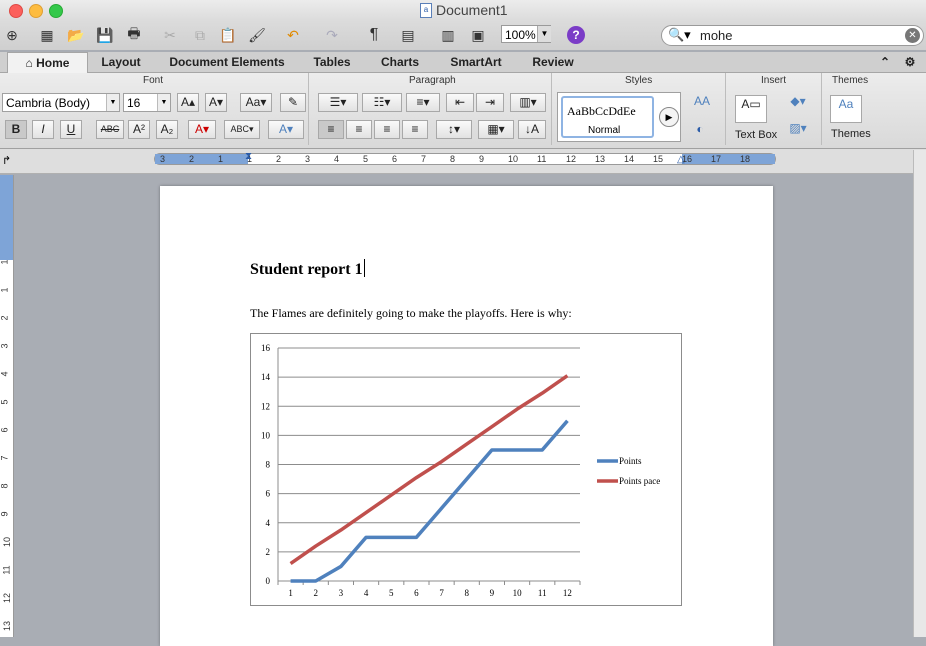 The width and height of the screenshot is (926, 646). I want to click on media-icon: ▣, so click(478, 35).